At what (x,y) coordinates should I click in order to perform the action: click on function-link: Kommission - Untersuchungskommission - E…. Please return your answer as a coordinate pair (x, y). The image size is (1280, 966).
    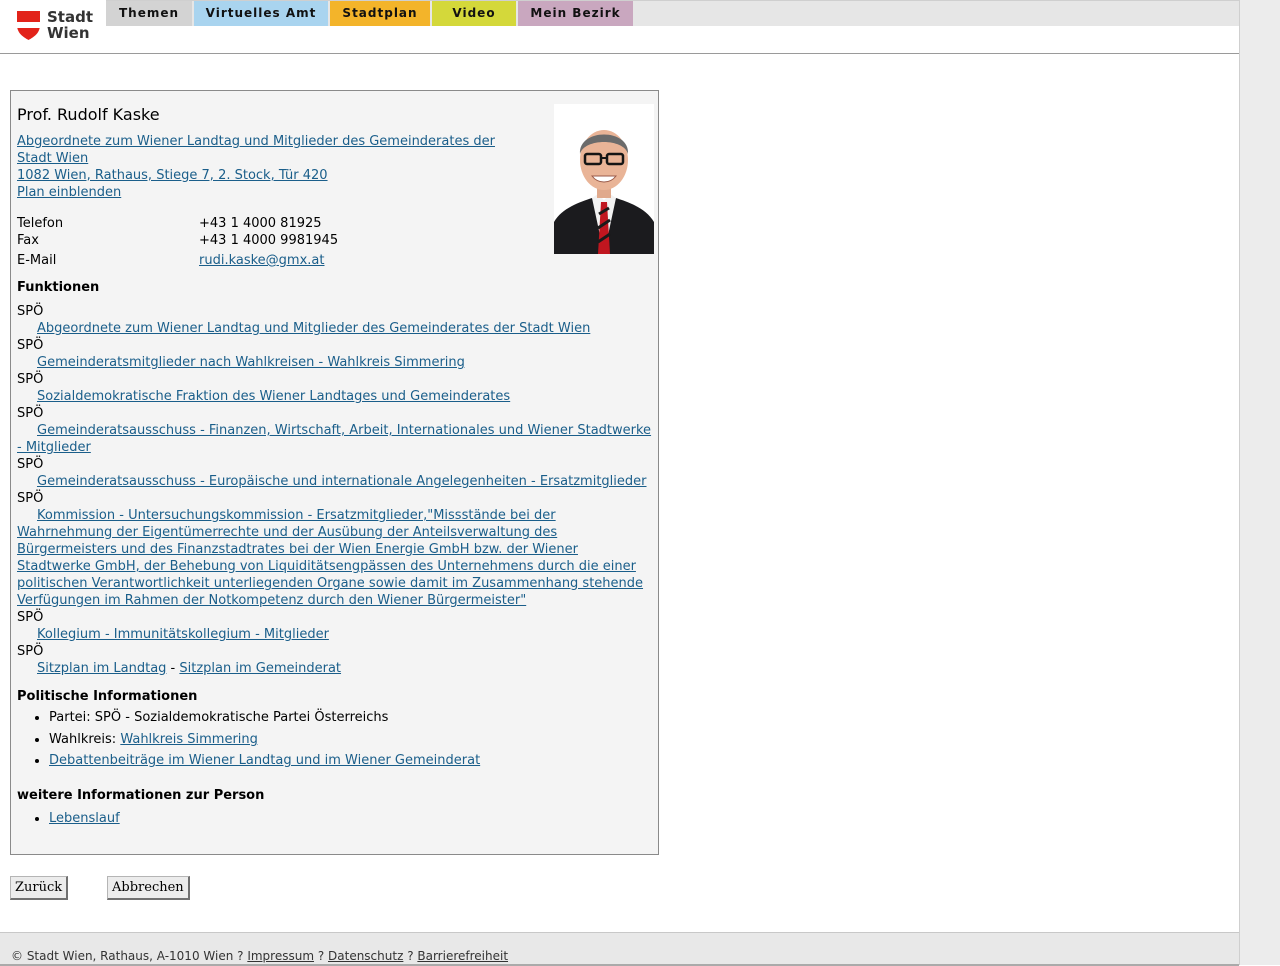
    Looking at the image, I should click on (330, 558).